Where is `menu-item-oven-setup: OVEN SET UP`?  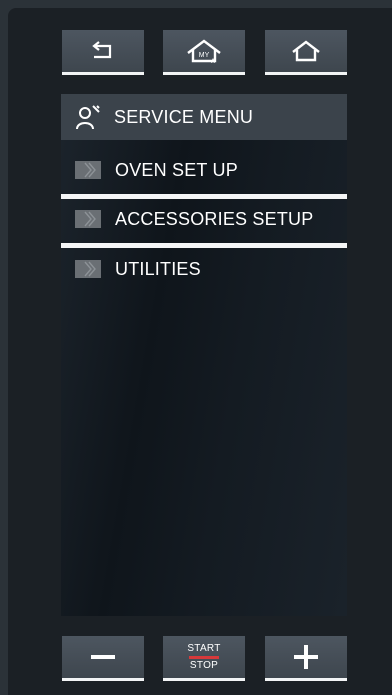
menu-item-oven-setup: OVEN SET UP is located at coordinates (204, 172).